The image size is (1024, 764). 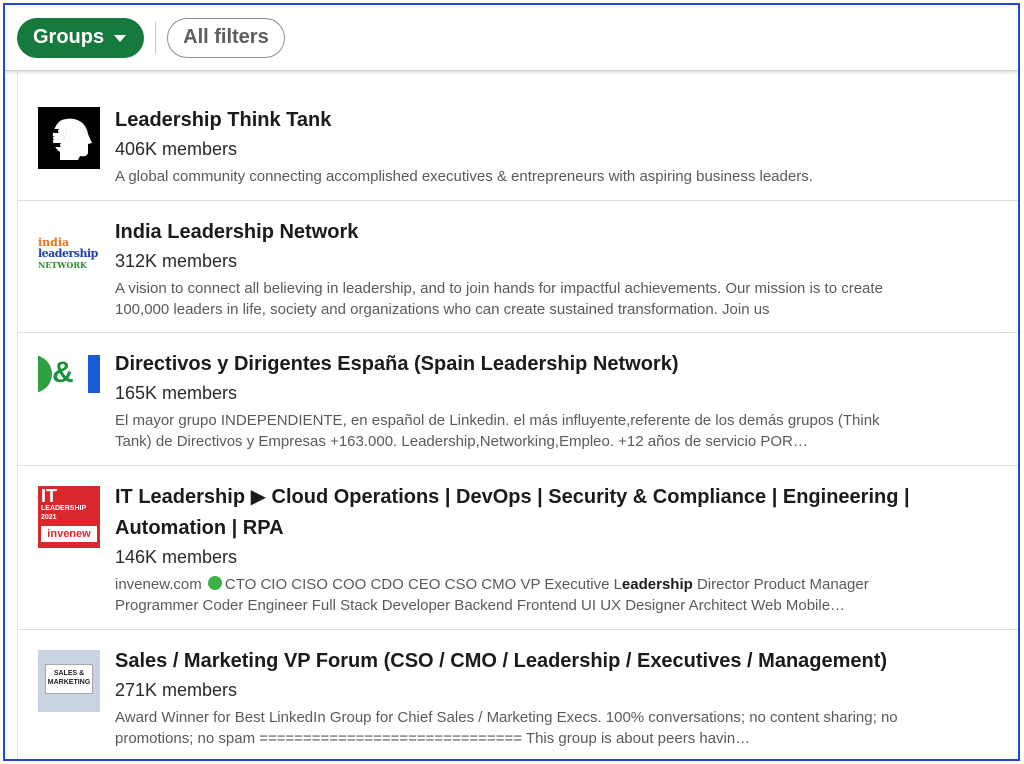 What do you see at coordinates (176, 149) in the screenshot?
I see `member-count: 406K members` at bounding box center [176, 149].